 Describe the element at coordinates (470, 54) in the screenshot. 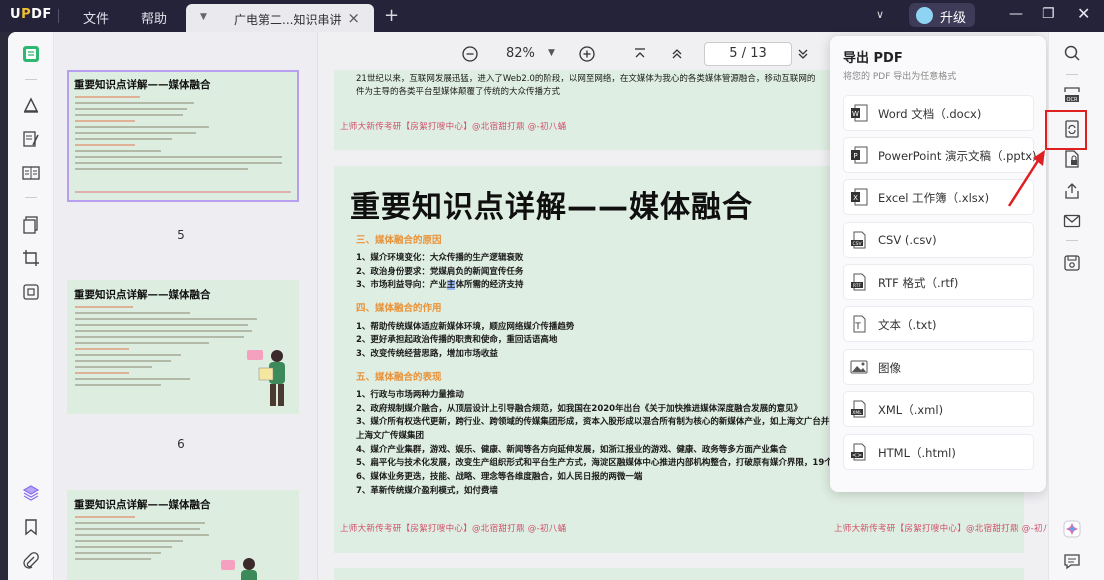

I see `zoom-out-icon` at that location.